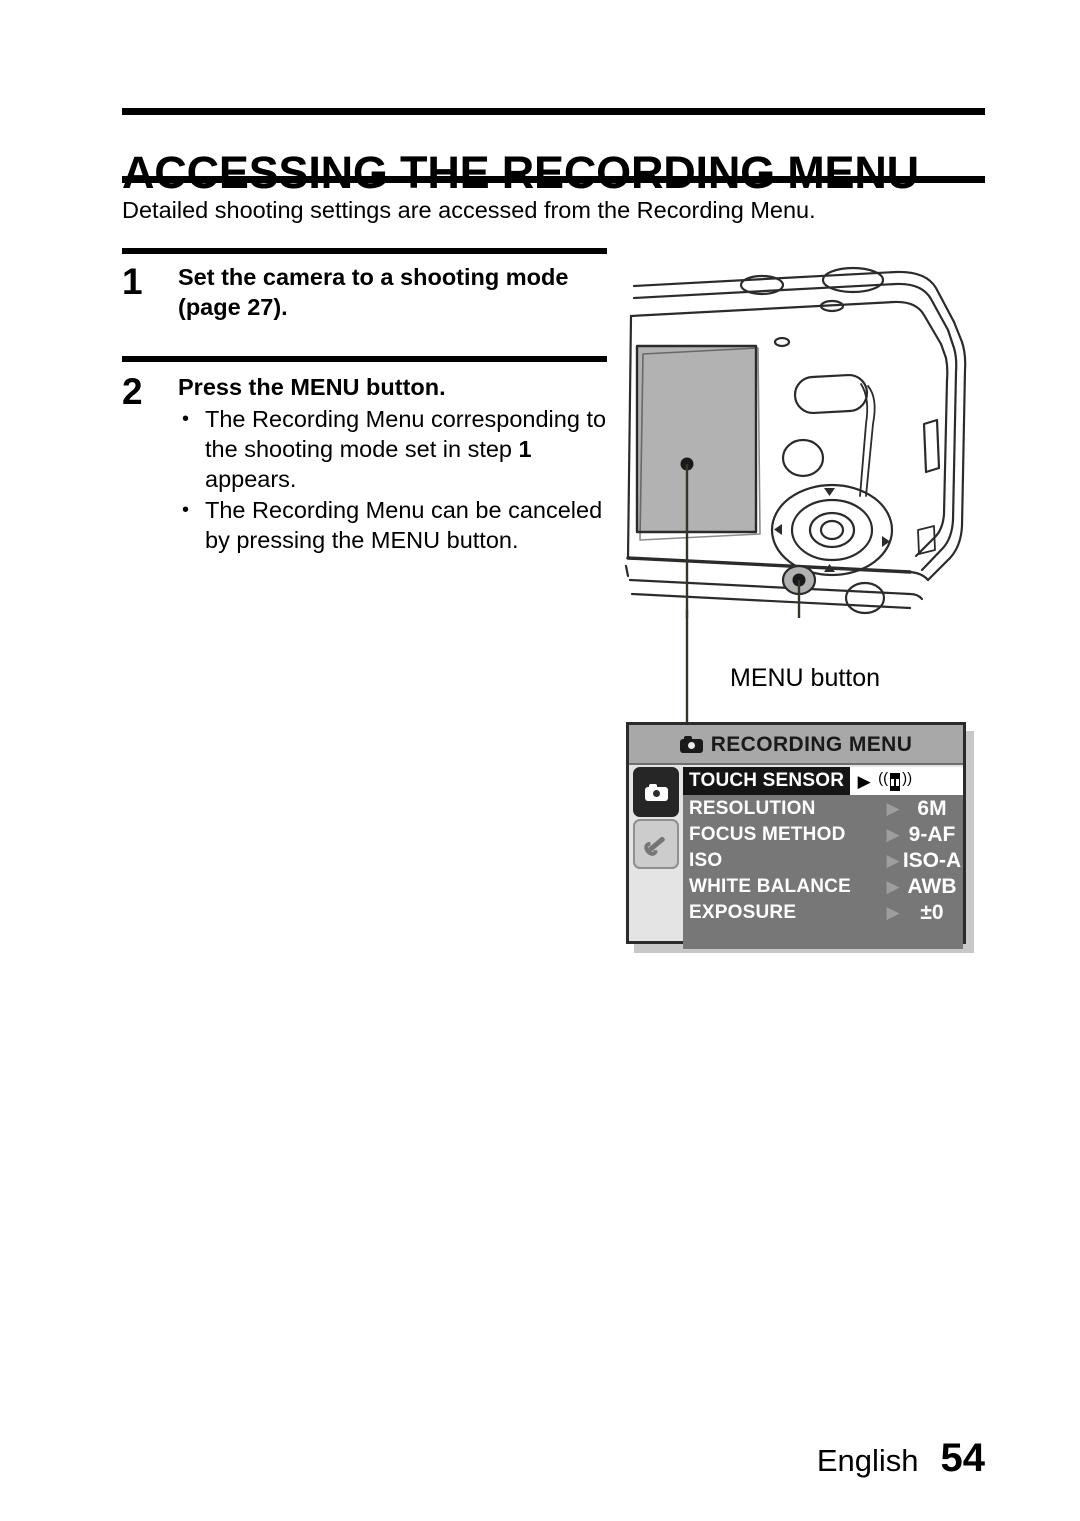 This screenshot has height=1521, width=1080. I want to click on osd-header: RECORDING MENU, so click(796, 745).